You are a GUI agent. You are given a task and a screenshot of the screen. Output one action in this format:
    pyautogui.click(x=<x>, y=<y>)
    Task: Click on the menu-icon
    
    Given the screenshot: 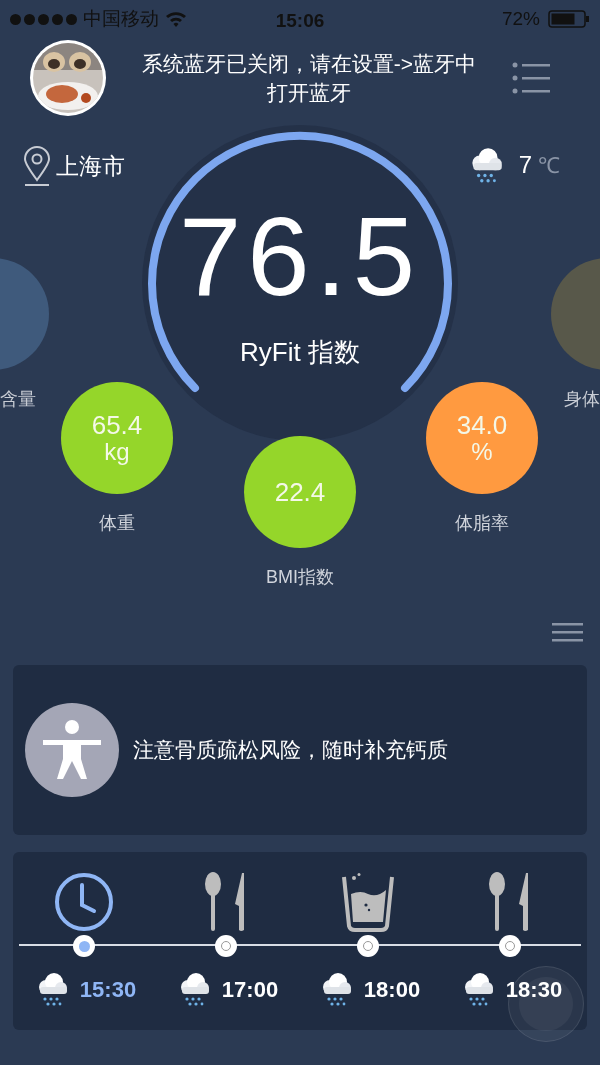 What is the action you would take?
    pyautogui.click(x=567, y=633)
    